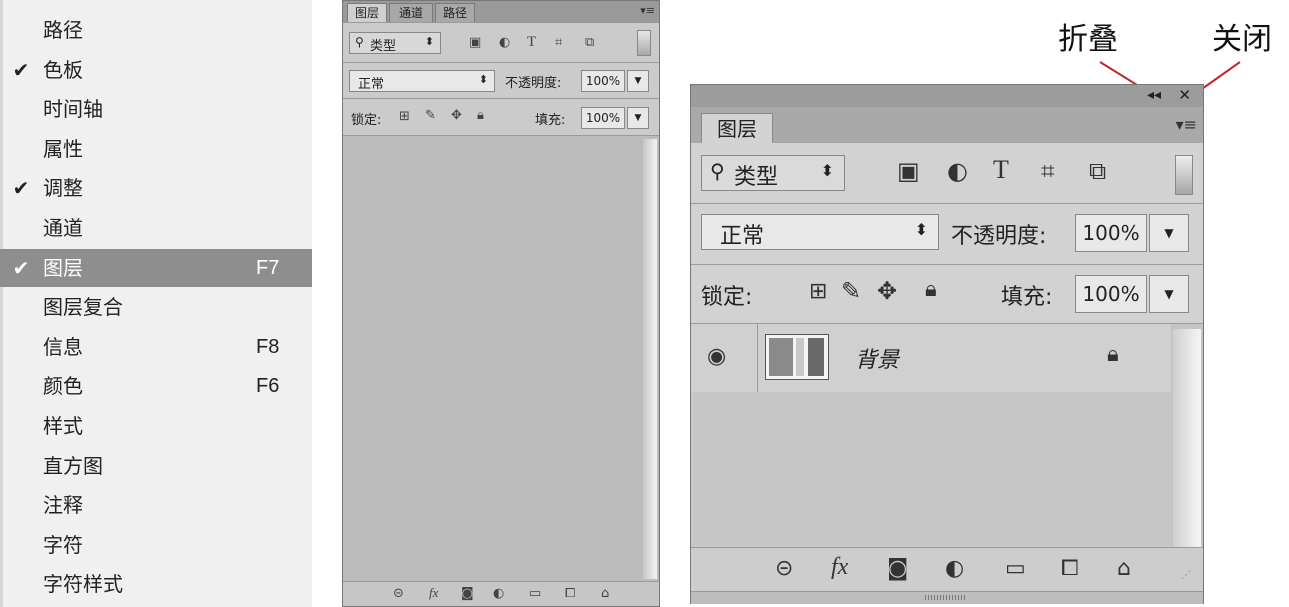 The height and width of the screenshot is (607, 1289). I want to click on layer-thumbnail, so click(797, 357).